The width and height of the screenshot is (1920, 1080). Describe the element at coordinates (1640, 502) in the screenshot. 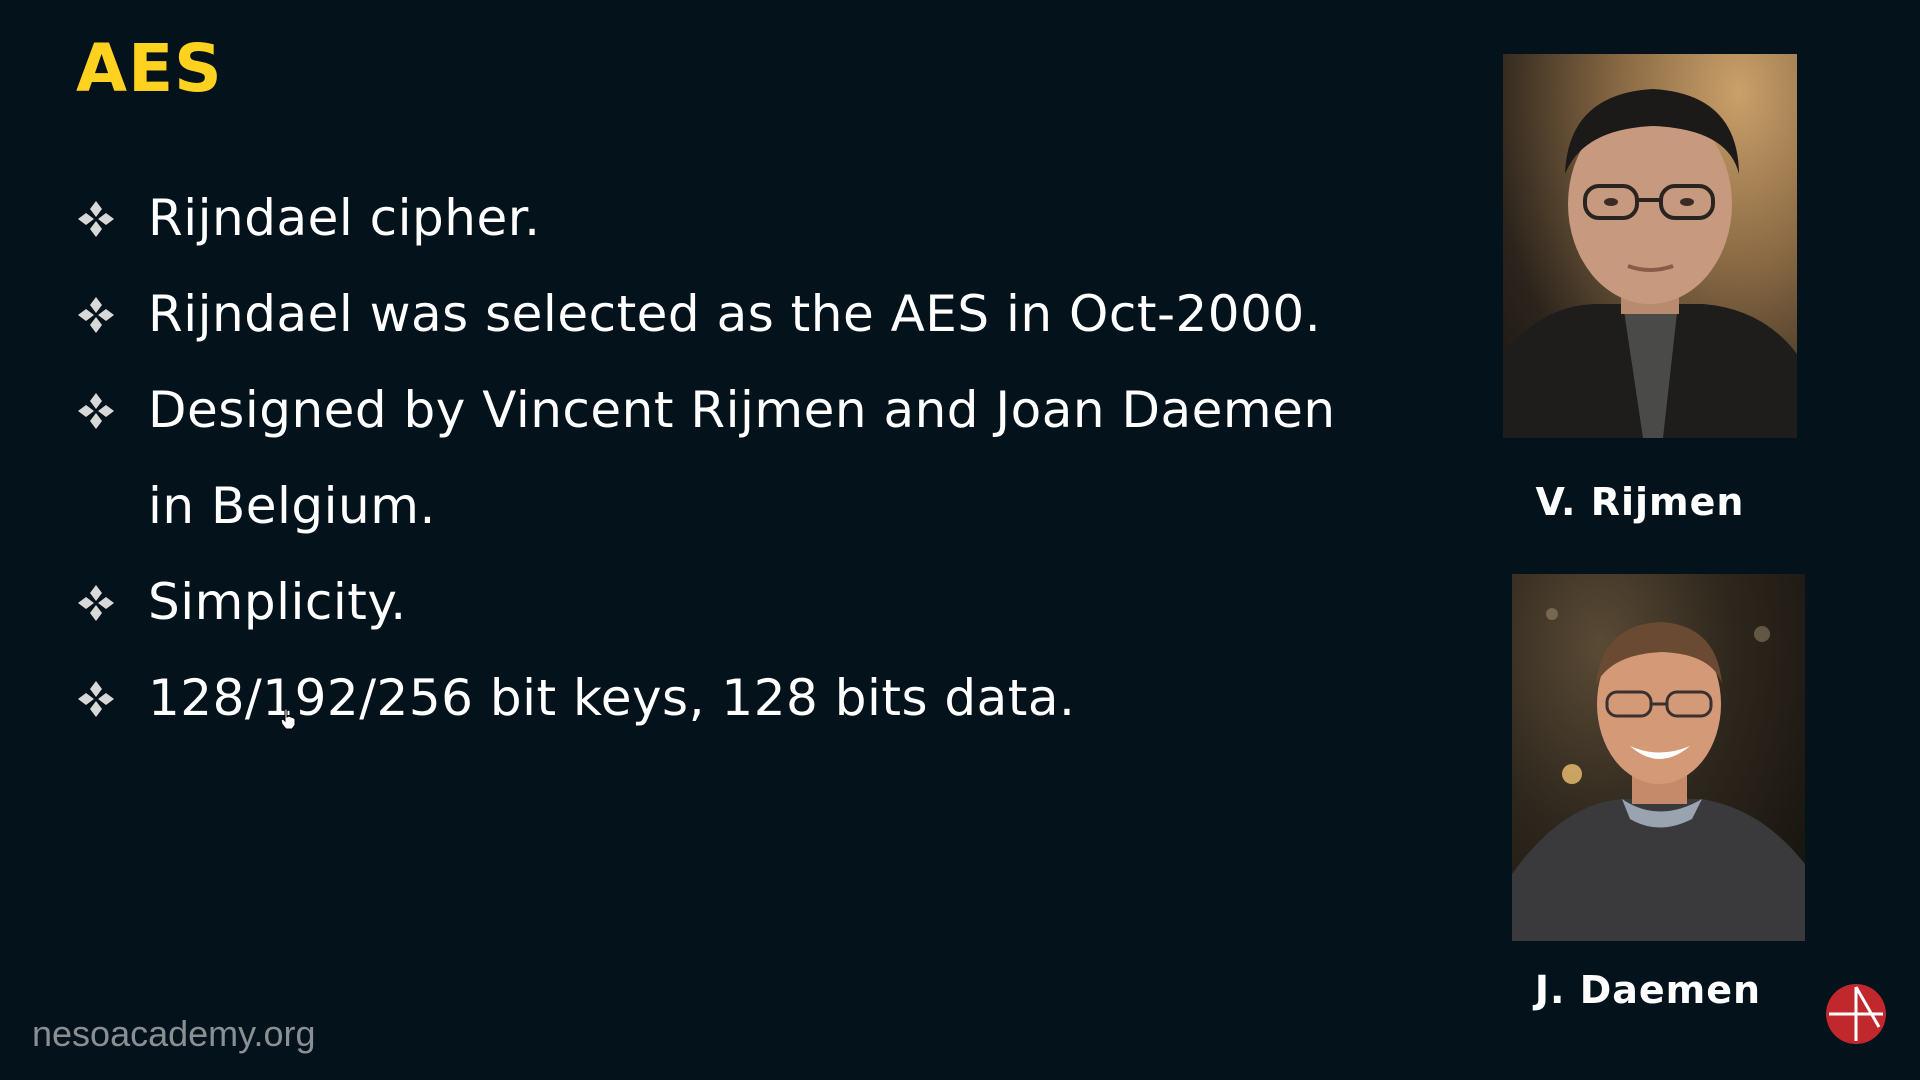

I see `caption-rijmen: V. Rijmen` at that location.